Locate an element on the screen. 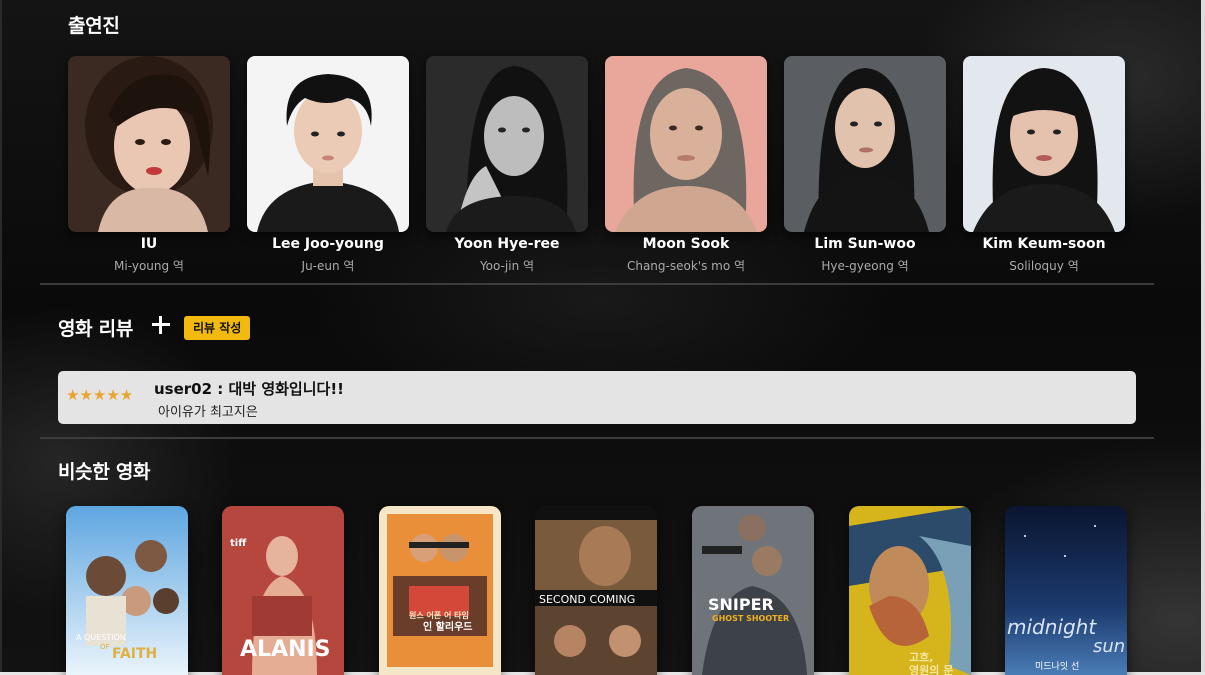  cast-role: Hye-gyeong 역 is located at coordinates (865, 266).